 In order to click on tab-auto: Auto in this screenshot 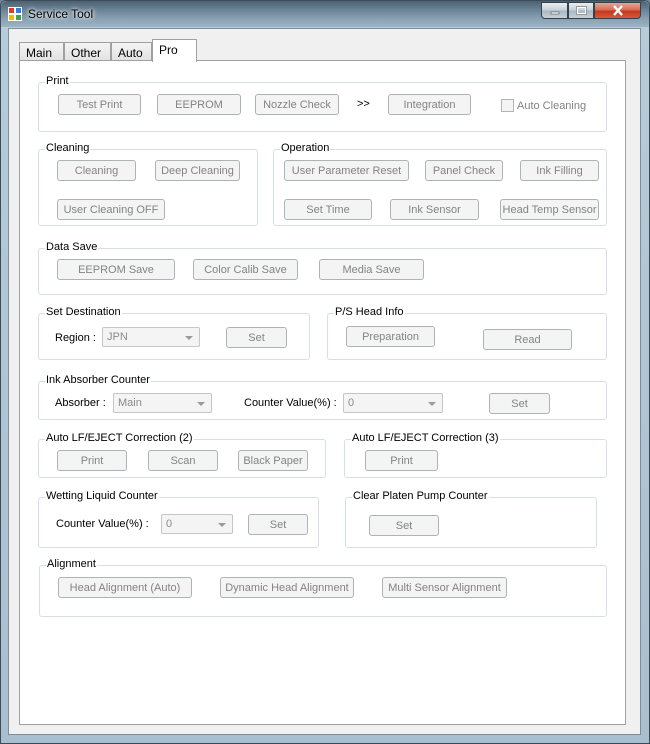, I will do `click(131, 51)`.